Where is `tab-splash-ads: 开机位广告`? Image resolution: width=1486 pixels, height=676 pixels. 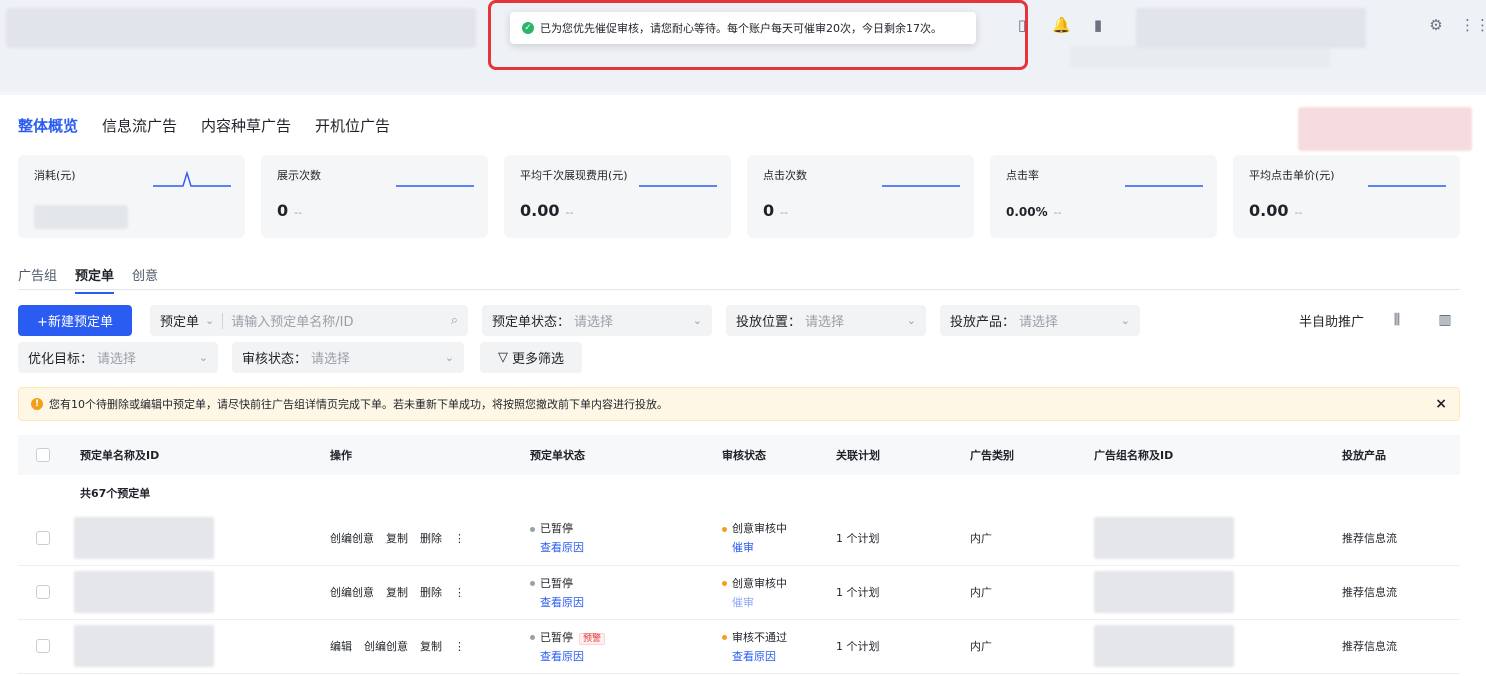
tab-splash-ads: 开机位广告 is located at coordinates (352, 125).